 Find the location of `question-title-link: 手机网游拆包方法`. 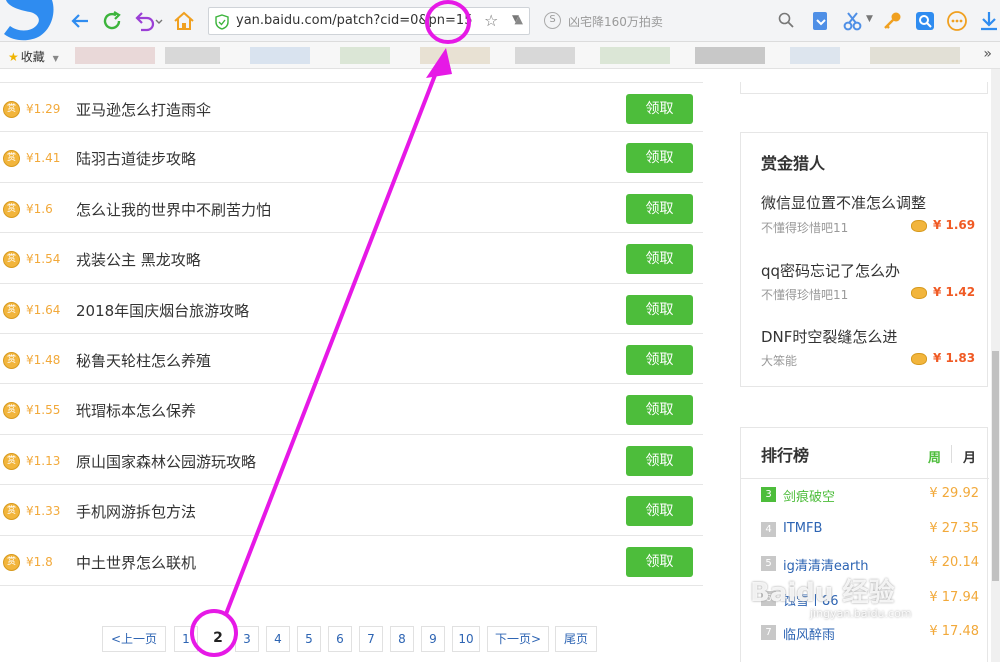

question-title-link: 手机网游拆包方法 is located at coordinates (136, 511).